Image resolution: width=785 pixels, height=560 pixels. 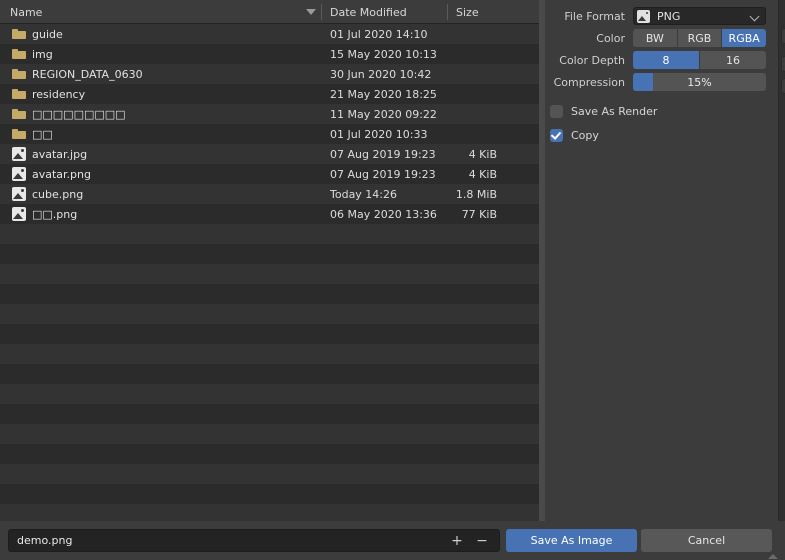 What do you see at coordinates (364, 194) in the screenshot?
I see `file-date-modified: Today 14:26` at bounding box center [364, 194].